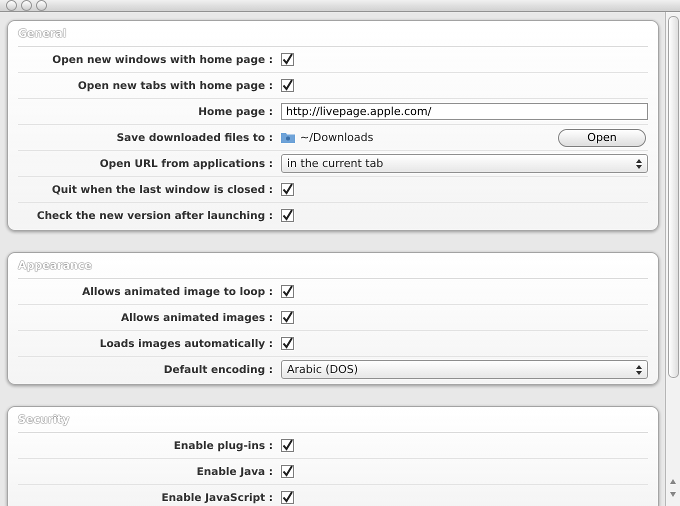 Image resolution: width=680 pixels, height=506 pixels. I want to click on setting-label: Allows animated images :, so click(197, 318).